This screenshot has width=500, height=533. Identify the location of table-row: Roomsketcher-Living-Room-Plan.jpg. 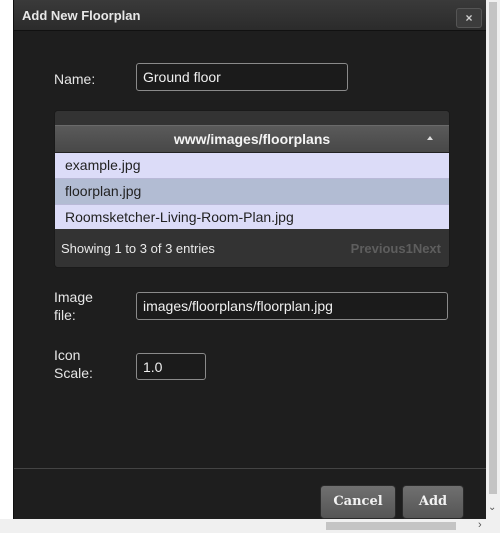
(252, 218).